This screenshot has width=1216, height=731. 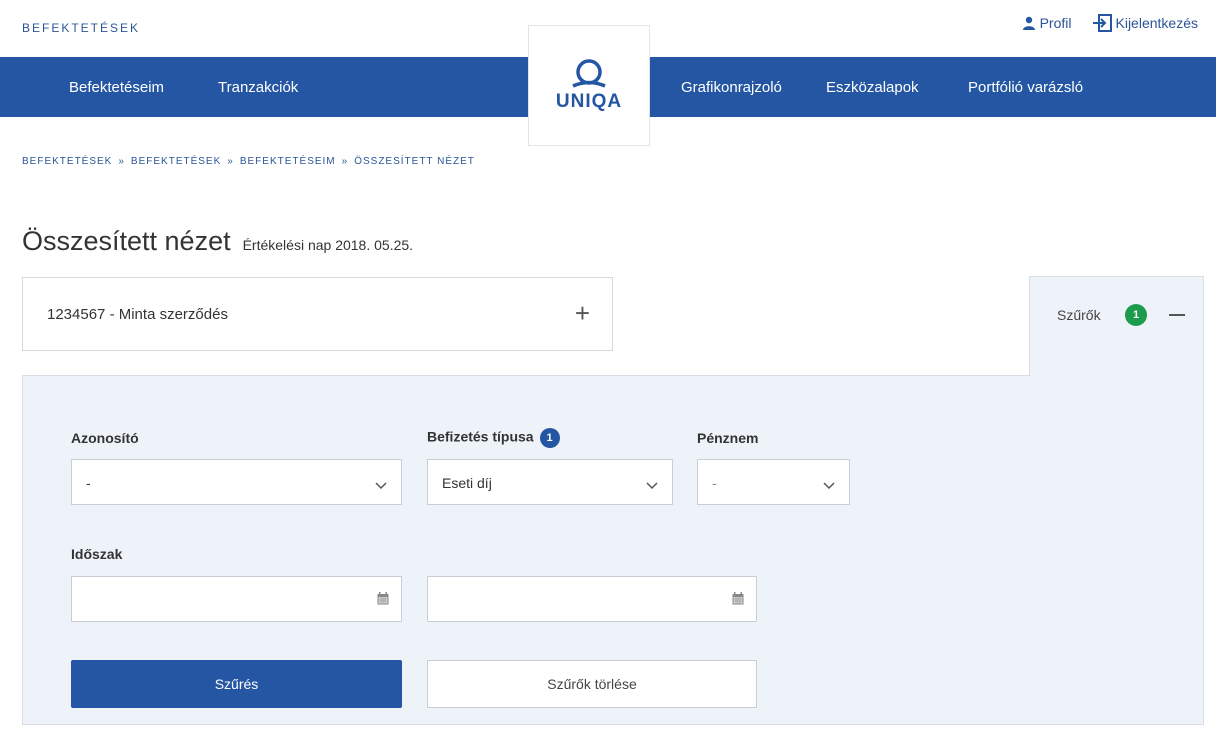 I want to click on user-links: Profil Kijelentkezés, so click(x=1110, y=23).